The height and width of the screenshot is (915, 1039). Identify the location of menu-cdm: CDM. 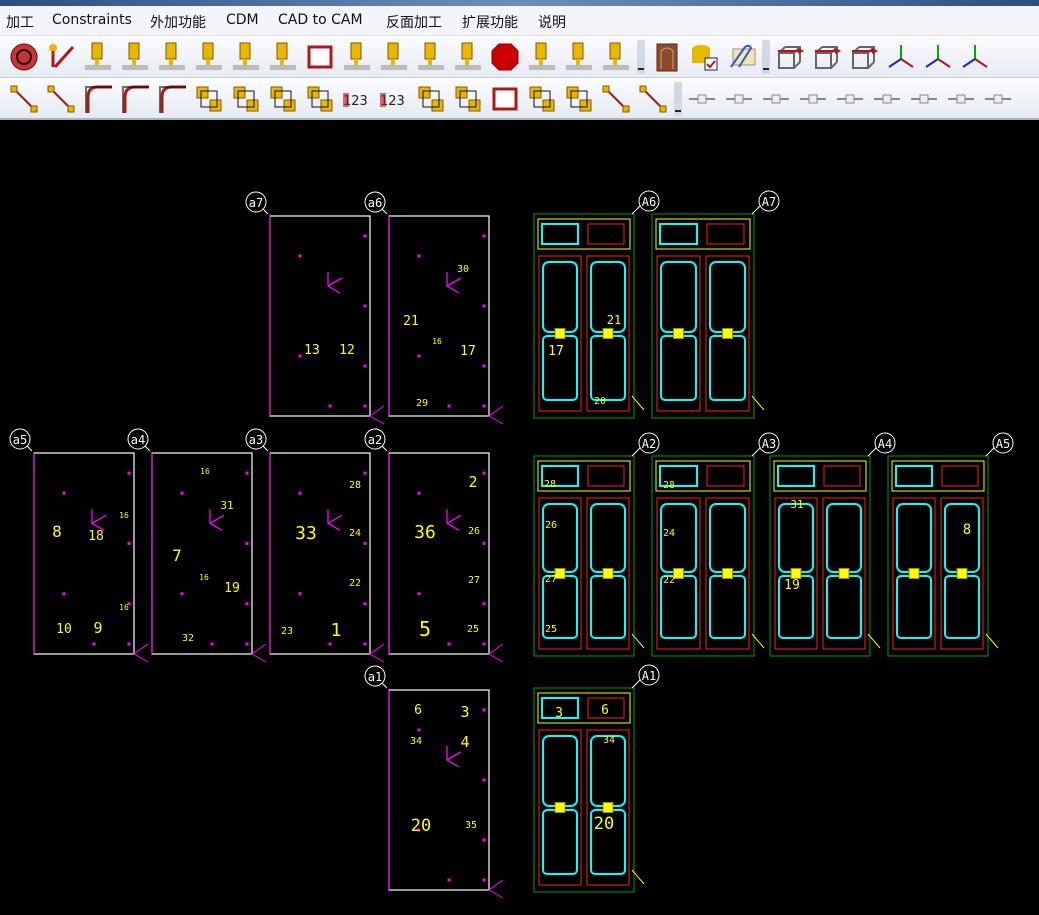
(242, 20).